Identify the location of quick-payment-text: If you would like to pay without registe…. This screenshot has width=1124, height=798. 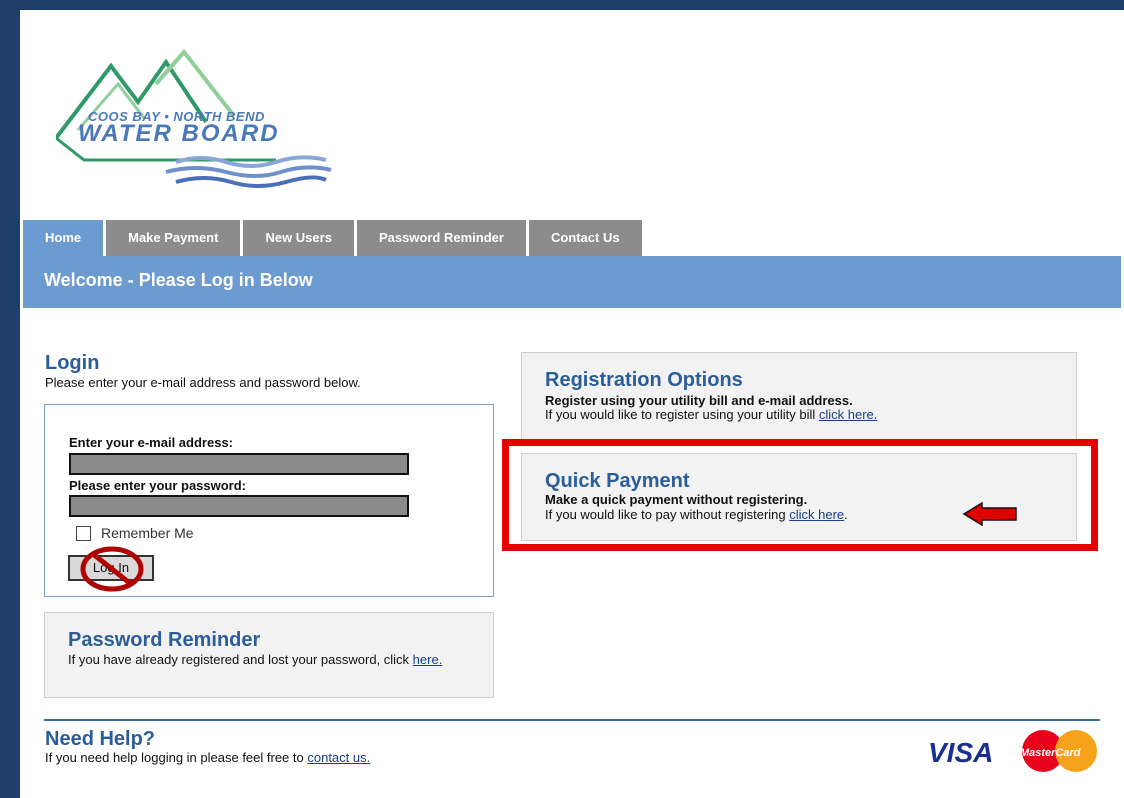
(696, 514).